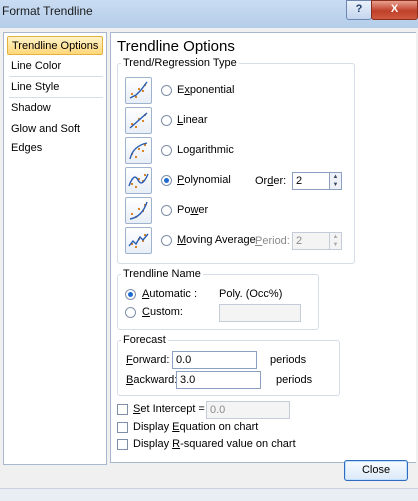 The image size is (418, 501). What do you see at coordinates (294, 380) in the screenshot?
I see `backward-unit: periods` at bounding box center [294, 380].